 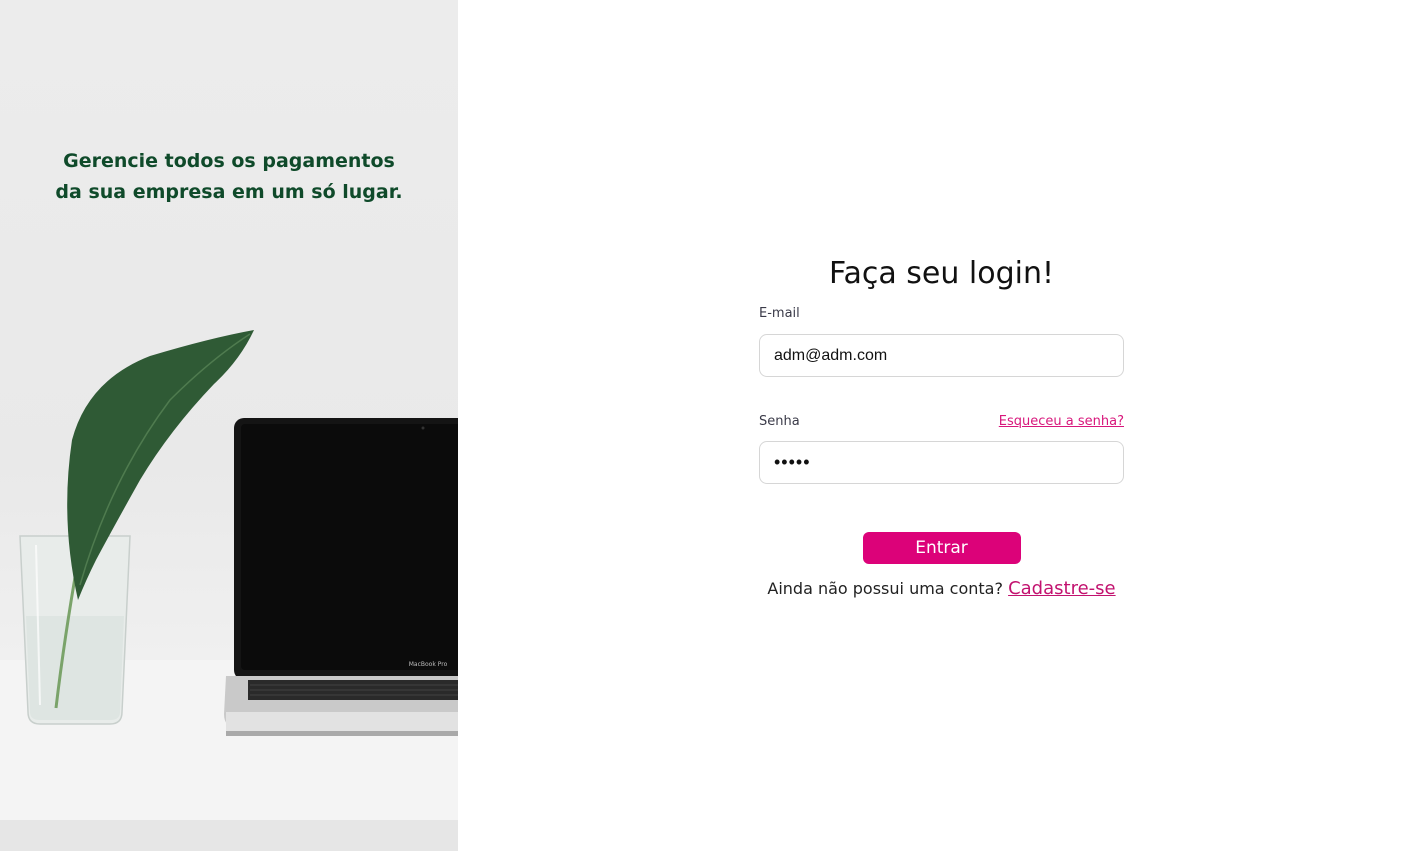 What do you see at coordinates (941, 422) in the screenshot?
I see `password-label-row: Senha Esqueceu a senha?` at bounding box center [941, 422].